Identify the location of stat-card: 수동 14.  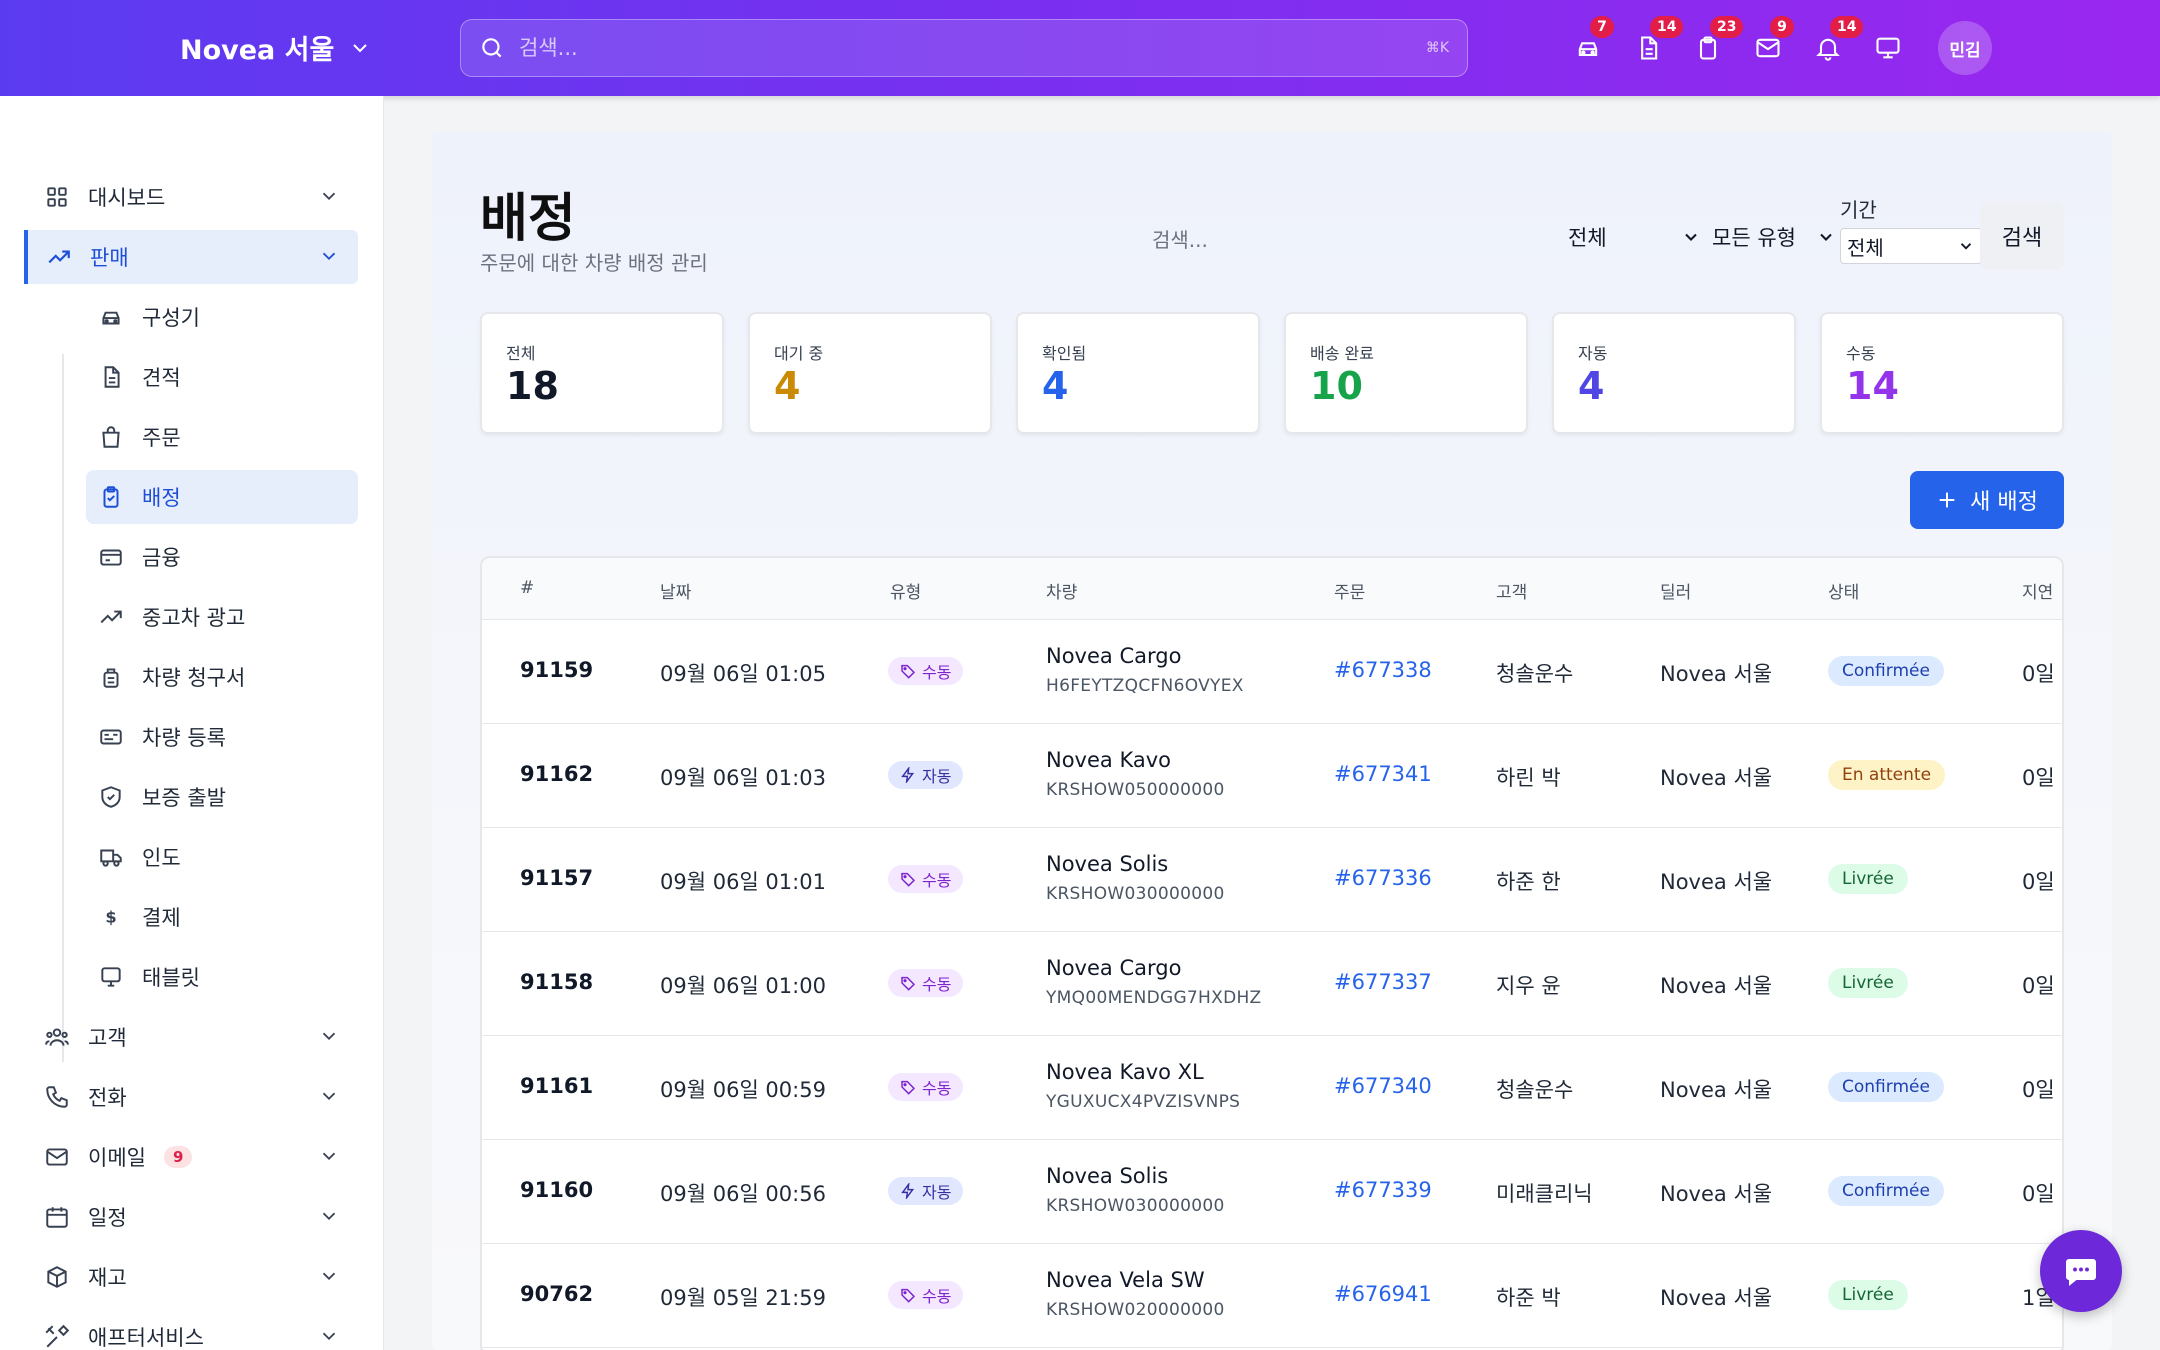
(1942, 373).